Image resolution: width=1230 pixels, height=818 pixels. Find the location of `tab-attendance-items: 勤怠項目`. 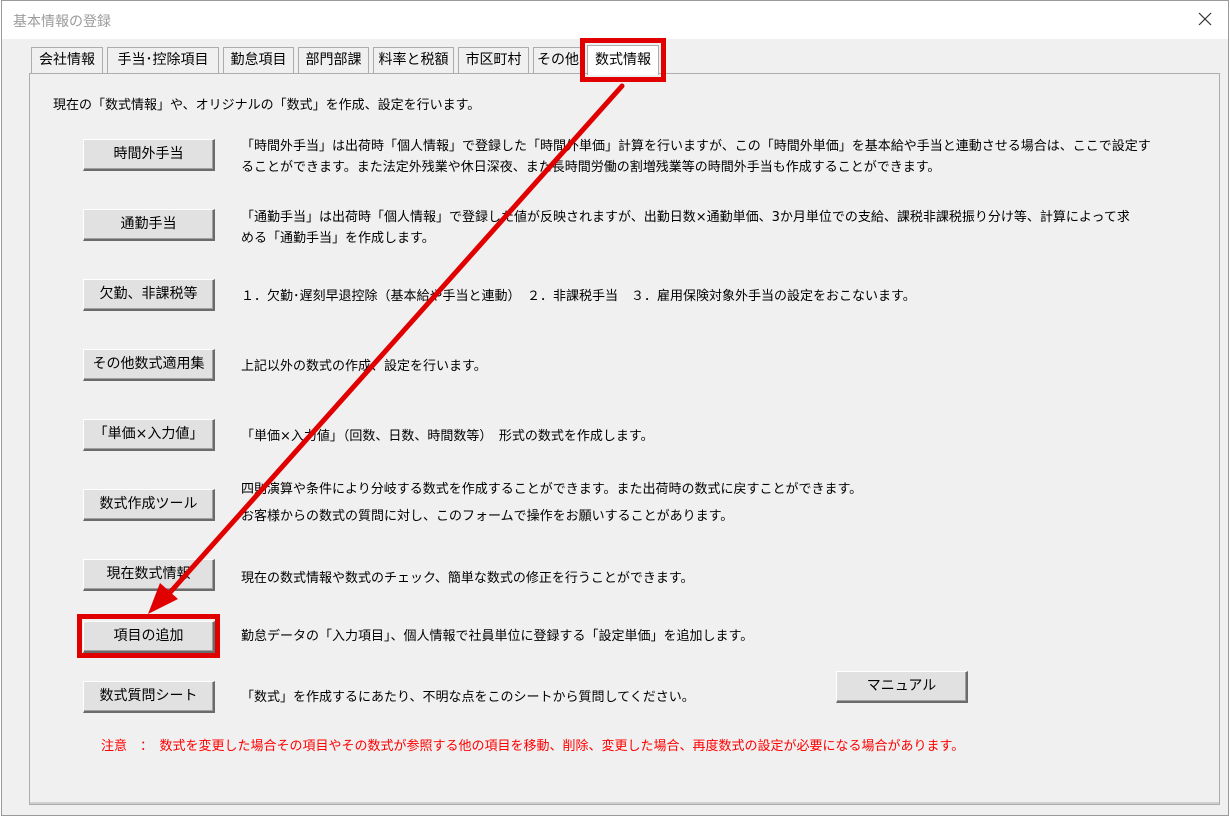

tab-attendance-items: 勤怠項目 is located at coordinates (258, 60).